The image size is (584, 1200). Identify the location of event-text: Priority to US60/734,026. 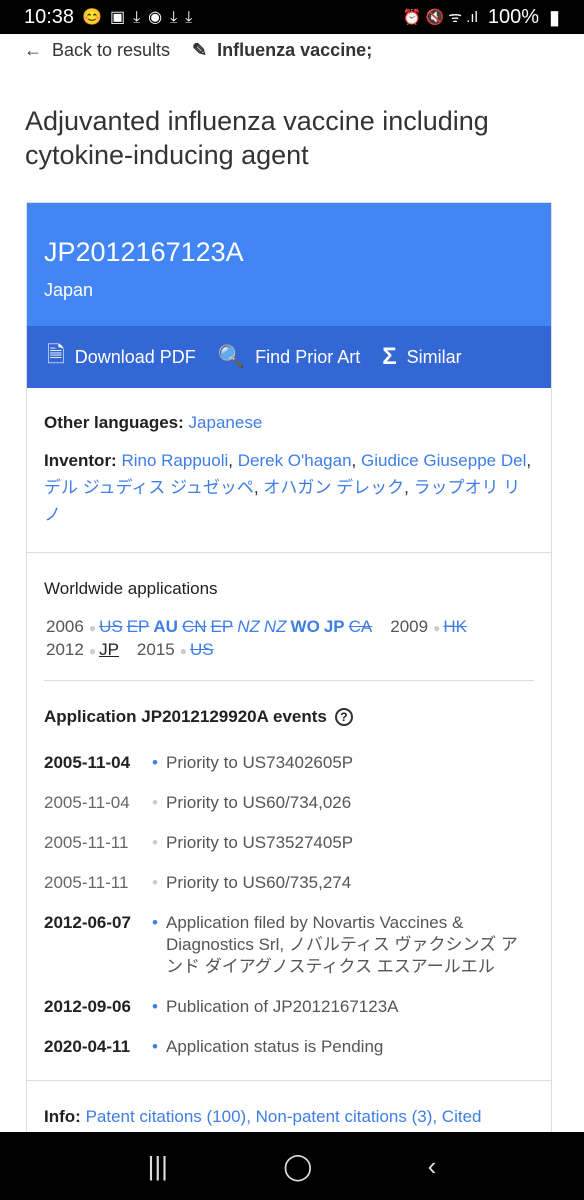
(259, 802).